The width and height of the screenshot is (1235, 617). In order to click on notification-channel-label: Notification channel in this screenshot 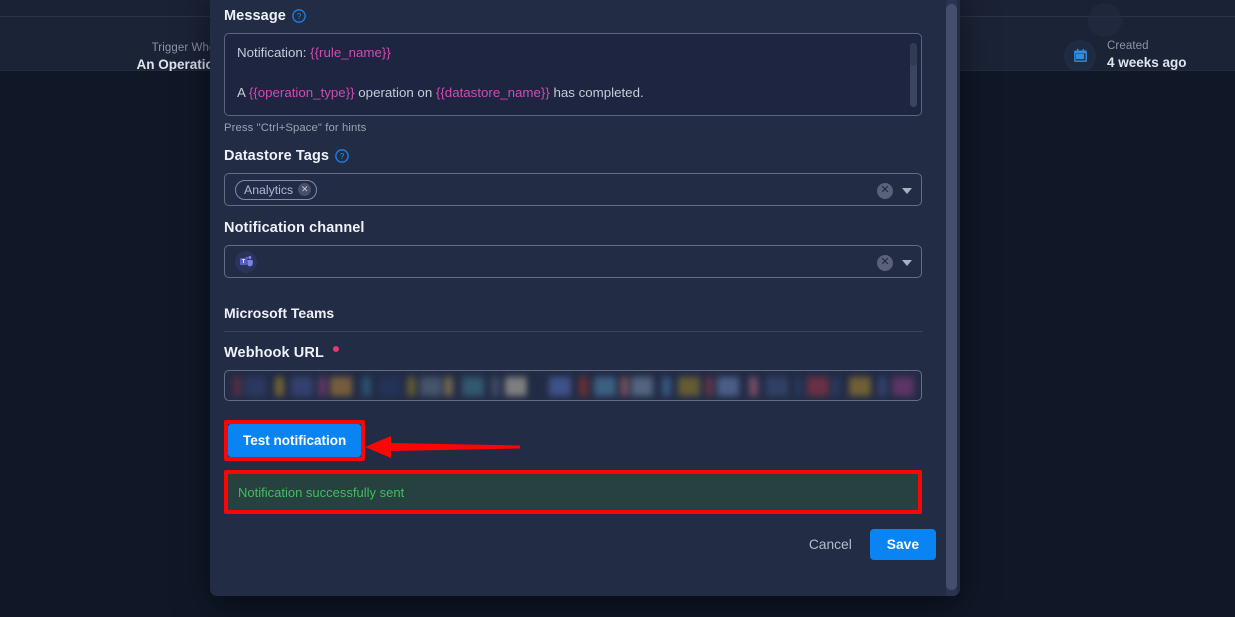, I will do `click(294, 228)`.